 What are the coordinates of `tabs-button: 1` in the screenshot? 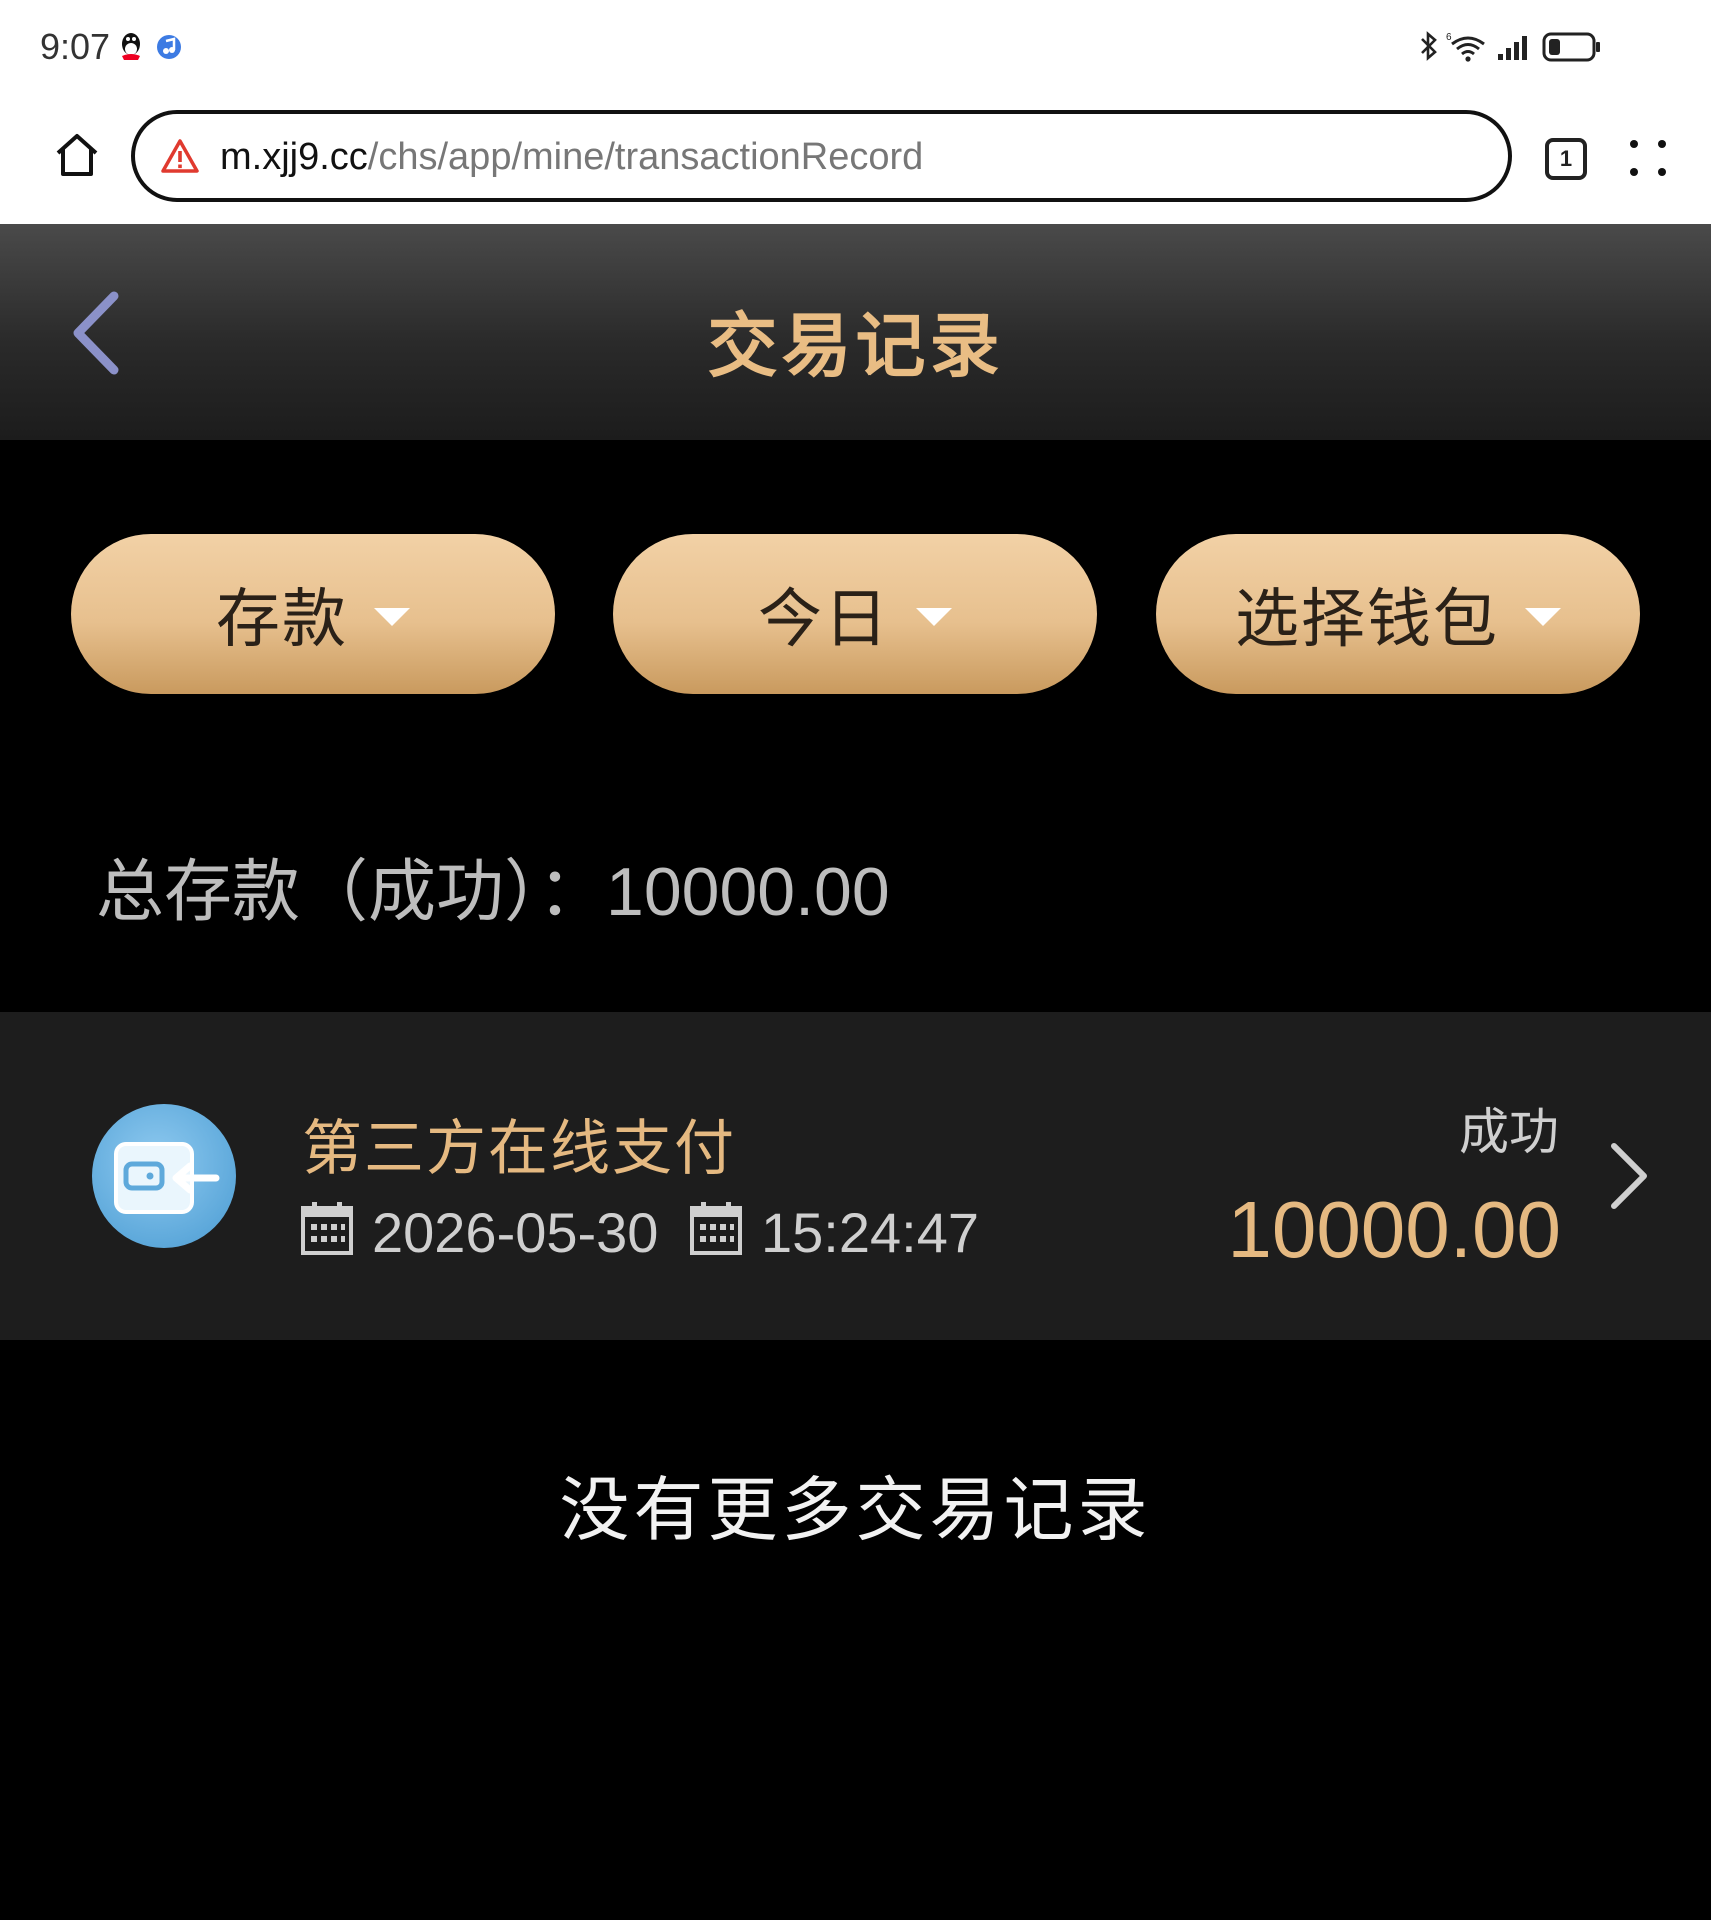 It's located at (1566, 159).